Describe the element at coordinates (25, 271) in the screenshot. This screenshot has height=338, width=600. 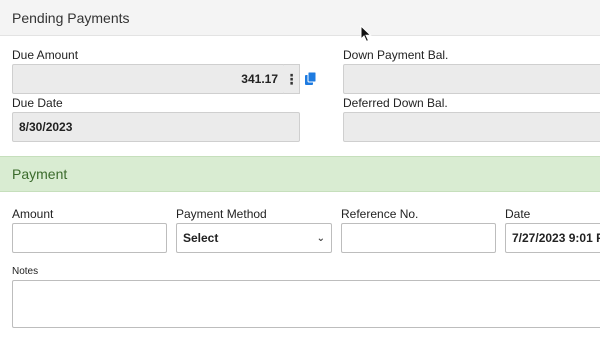
I see `notes-label: Notes` at that location.